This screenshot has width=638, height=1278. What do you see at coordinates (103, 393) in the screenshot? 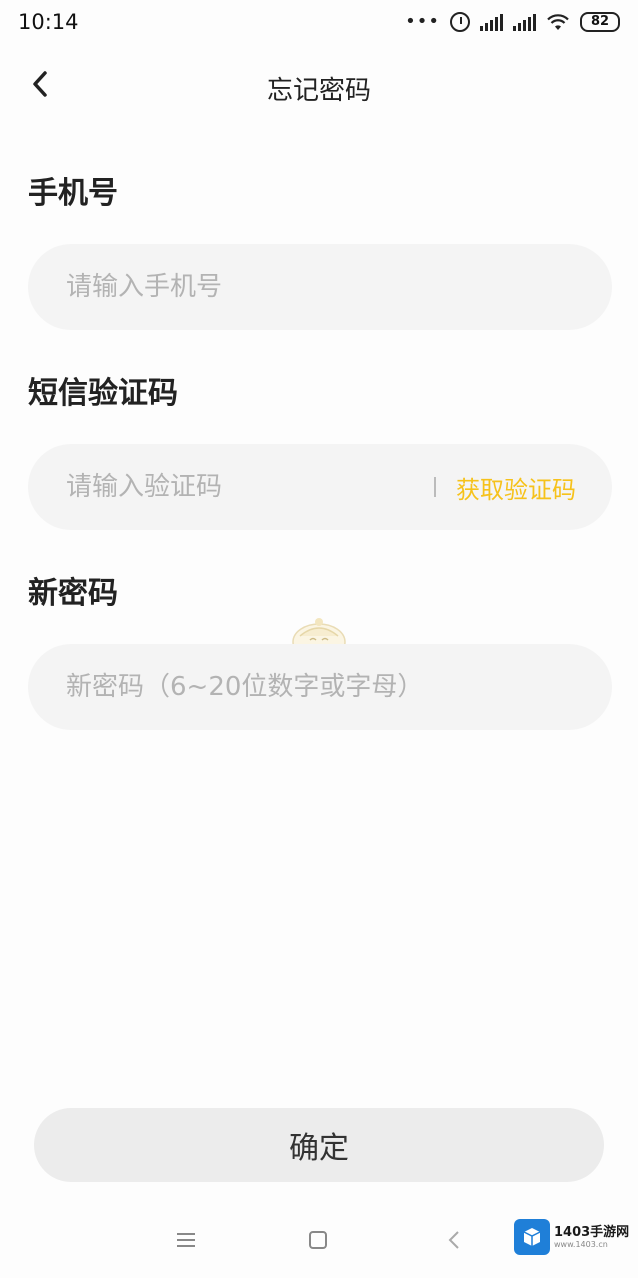
I see `sms-code-label: 短信验证码` at bounding box center [103, 393].